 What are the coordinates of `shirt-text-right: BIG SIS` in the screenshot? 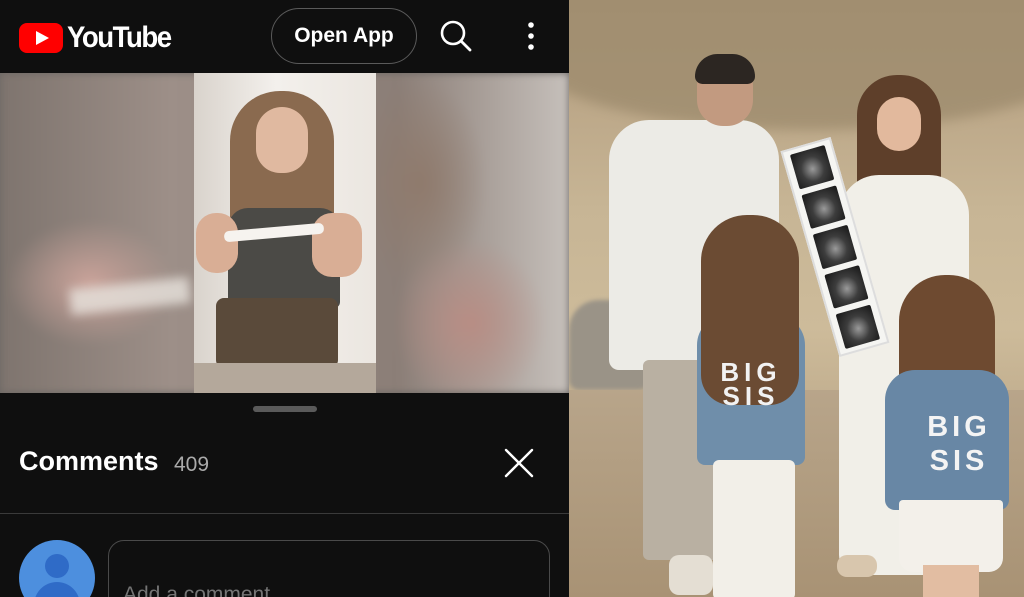 It's located at (959, 444).